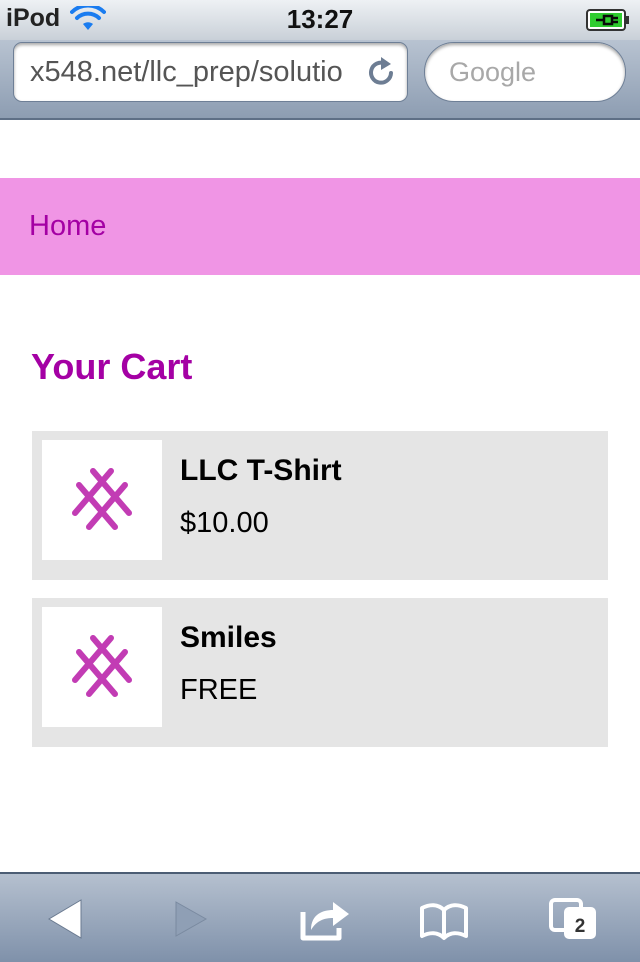 The image size is (640, 962). What do you see at coordinates (320, 672) in the screenshot?
I see `cart-item: Smiles FREE` at bounding box center [320, 672].